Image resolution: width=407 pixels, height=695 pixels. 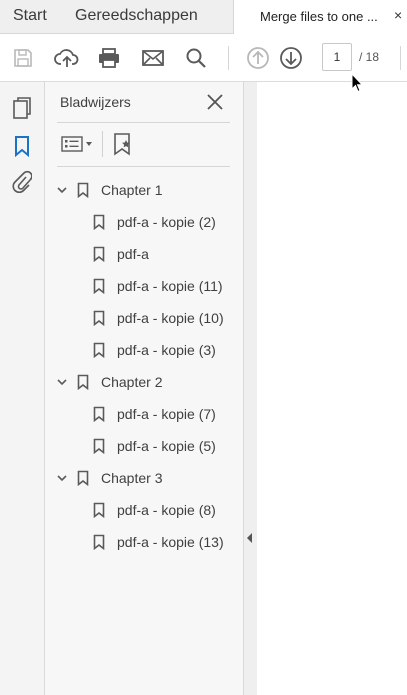 I want to click on bookmark-item: pdf-a - kopie (7), so click(x=154, y=414).